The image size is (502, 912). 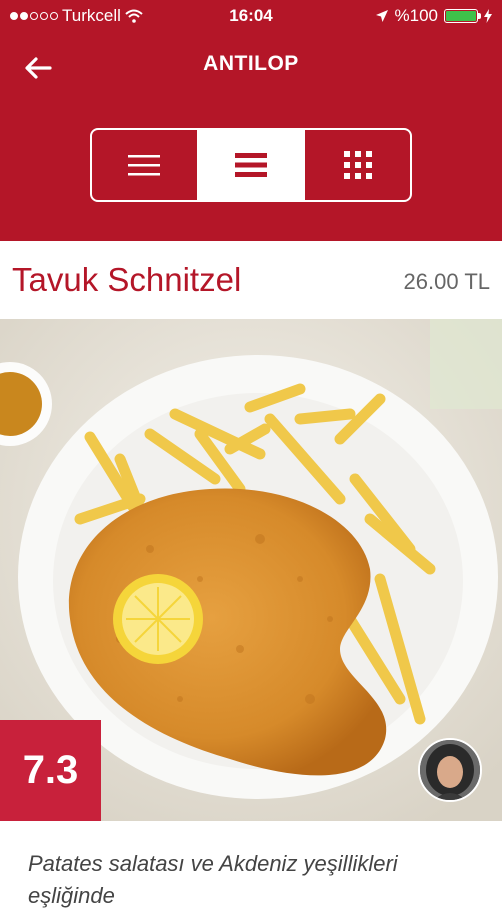 I want to click on status-right: %100, so click(x=433, y=16).